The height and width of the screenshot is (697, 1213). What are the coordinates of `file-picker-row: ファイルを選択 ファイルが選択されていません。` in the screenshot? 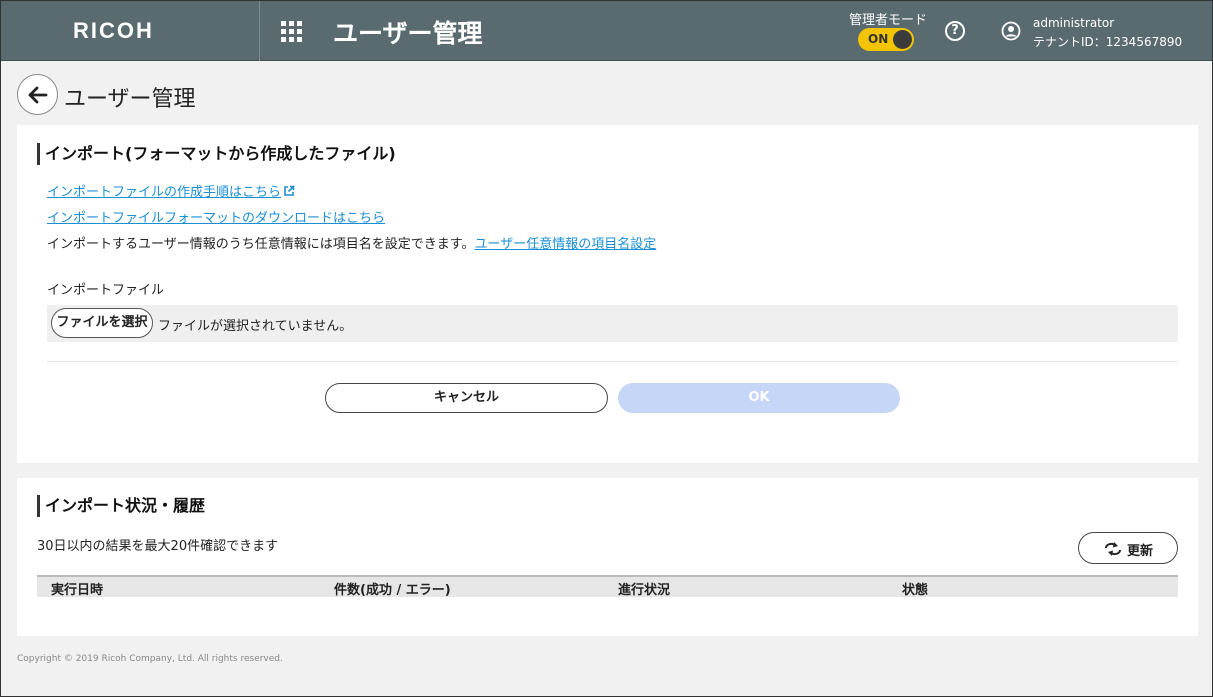 It's located at (612, 323).